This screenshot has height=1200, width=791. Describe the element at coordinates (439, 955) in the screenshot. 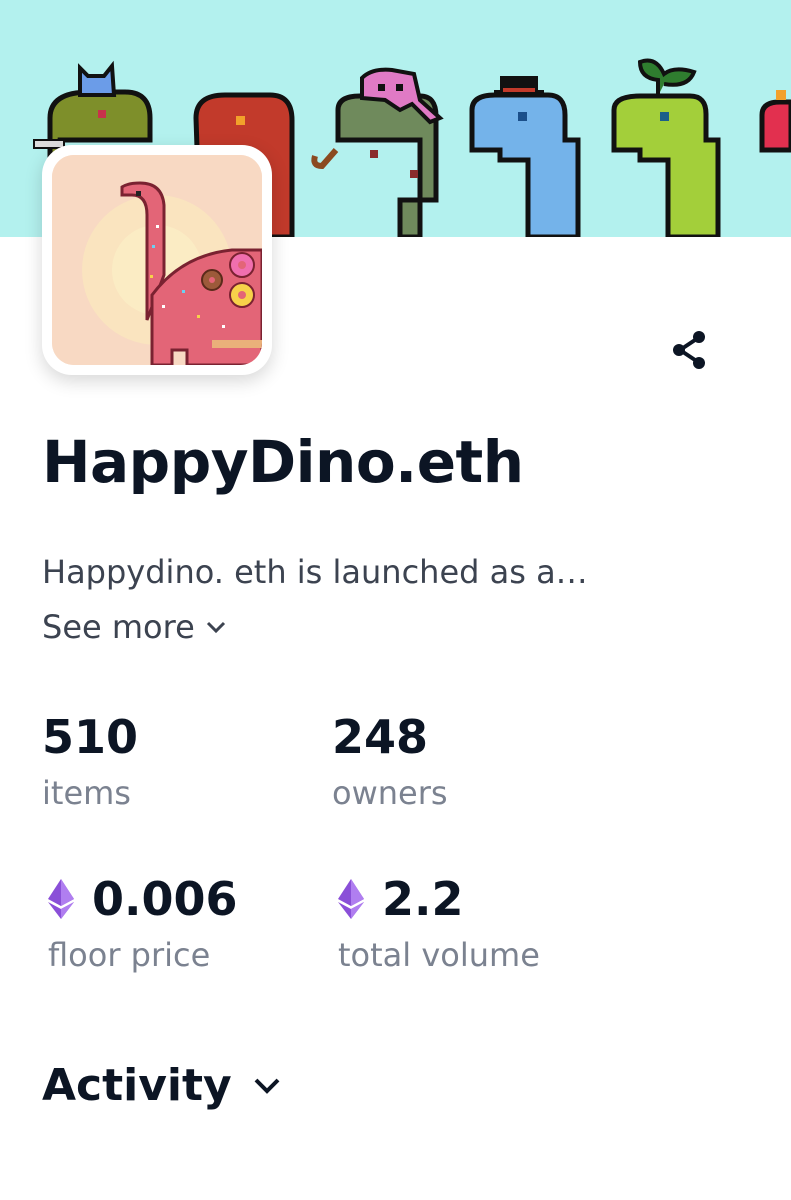

I see `stat-total-volume-label: total volume` at that location.